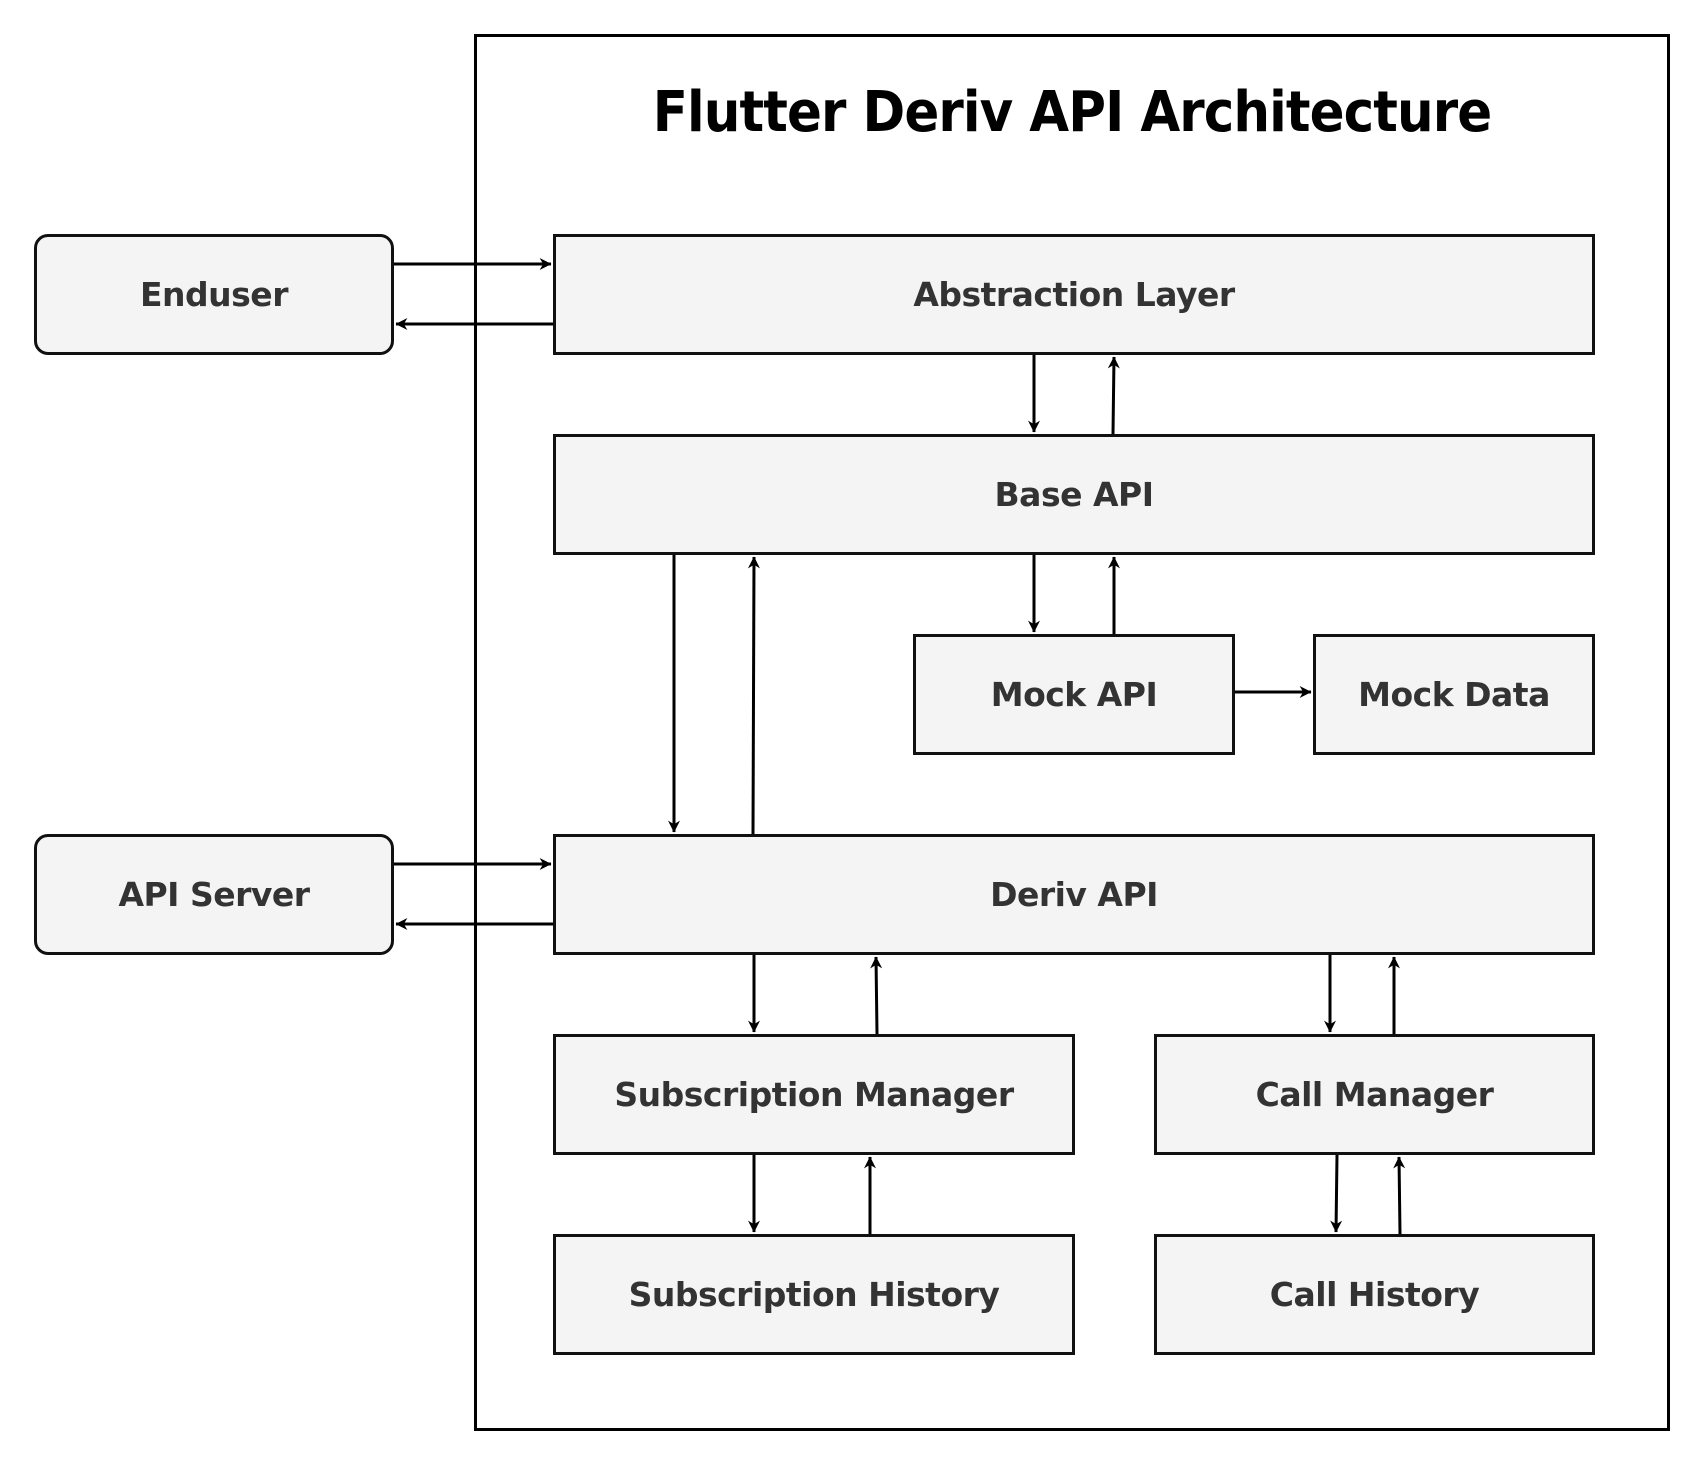 This screenshot has height=1468, width=1708. Describe the element at coordinates (1374, 1294) in the screenshot. I see `node-call-history: Call History` at that location.